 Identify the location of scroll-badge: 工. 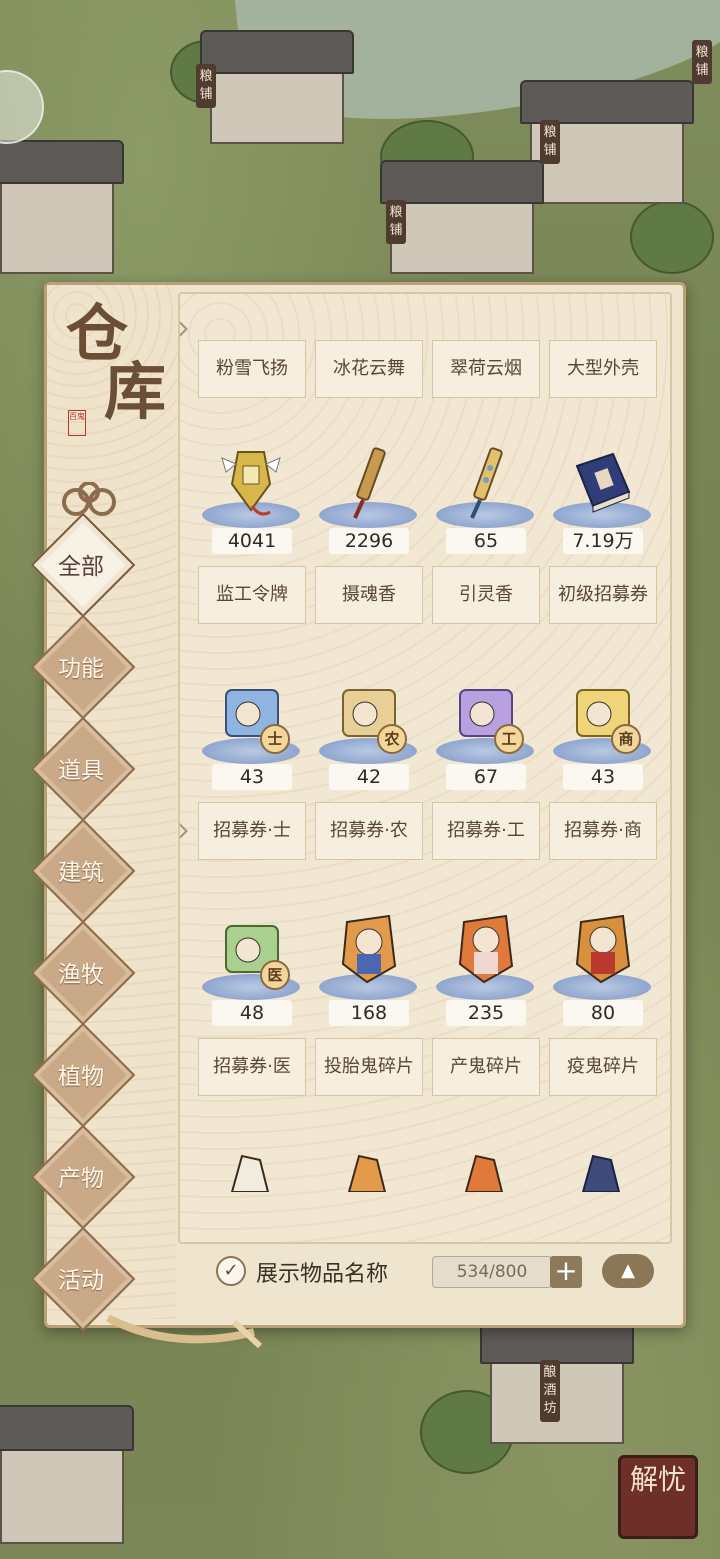
(509, 739).